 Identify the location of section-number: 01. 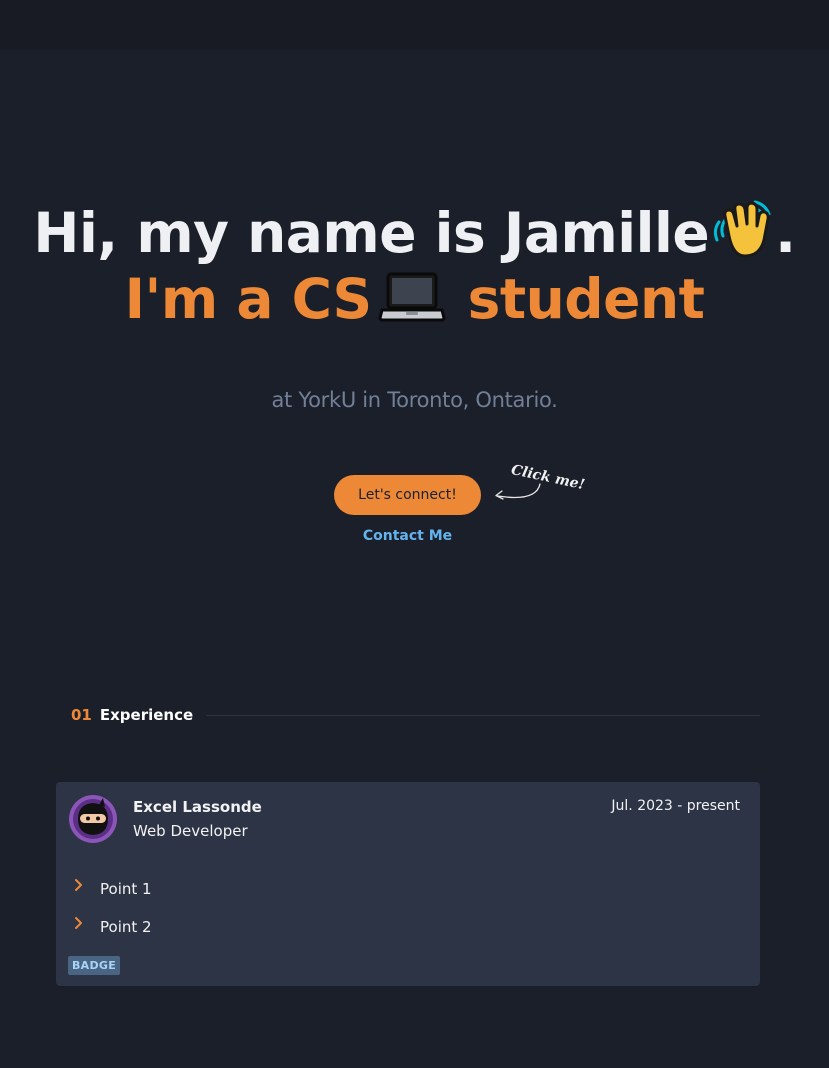
(81, 715).